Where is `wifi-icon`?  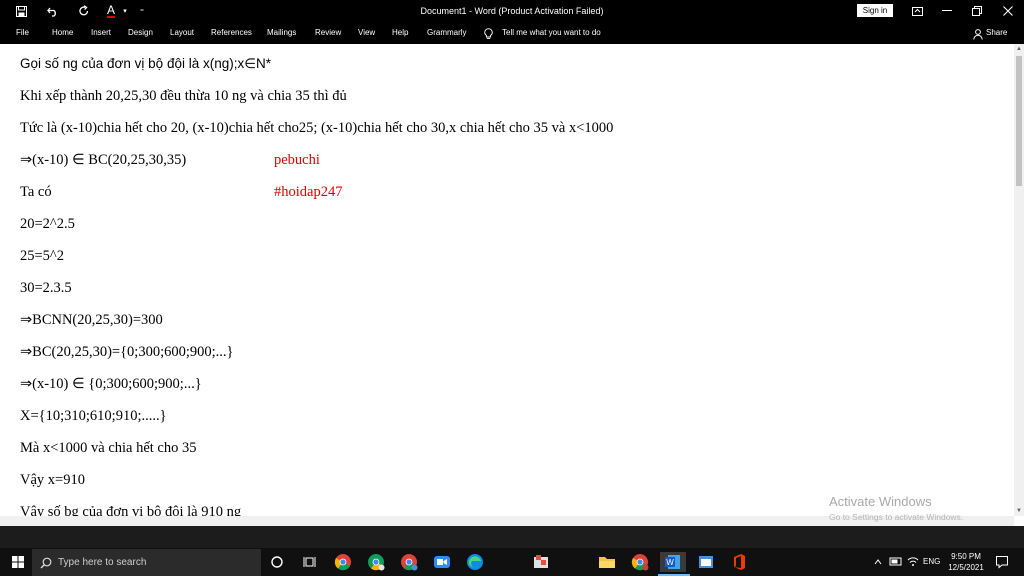 wifi-icon is located at coordinates (913, 562).